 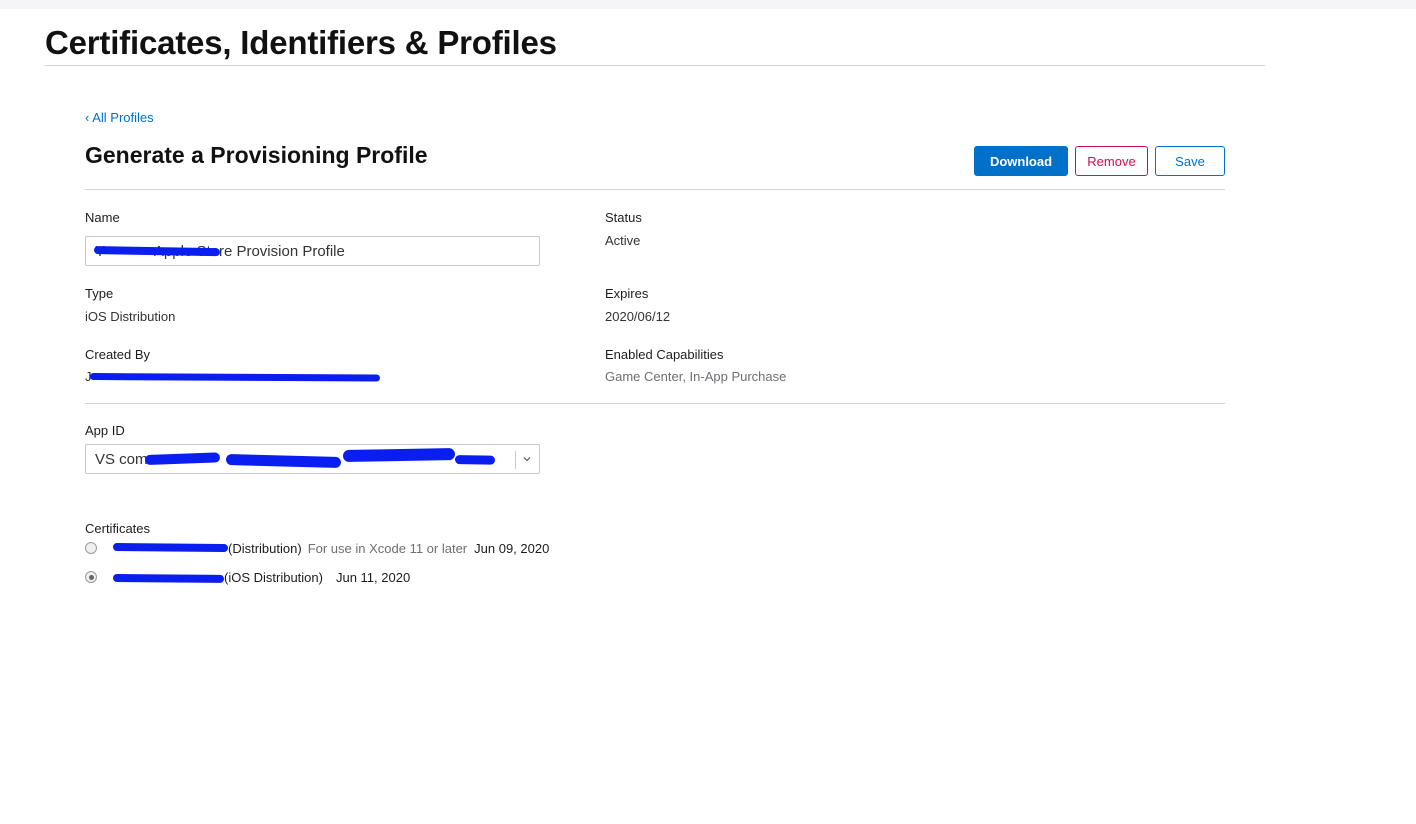 I want to click on certificate-radio-selected, so click(x=91, y=577).